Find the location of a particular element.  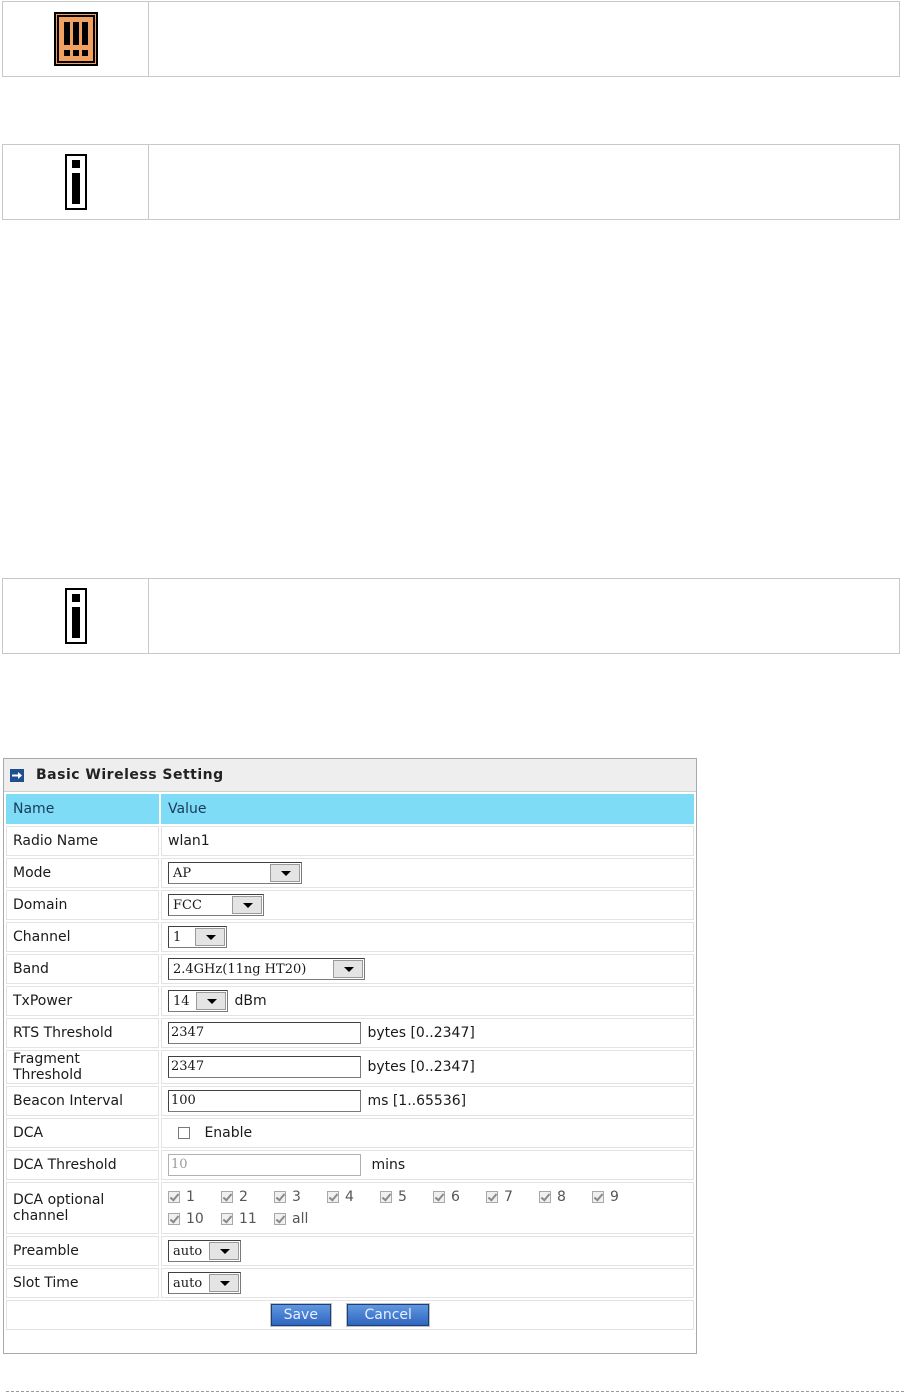

preamble-label: Preamble is located at coordinates (82, 1251).